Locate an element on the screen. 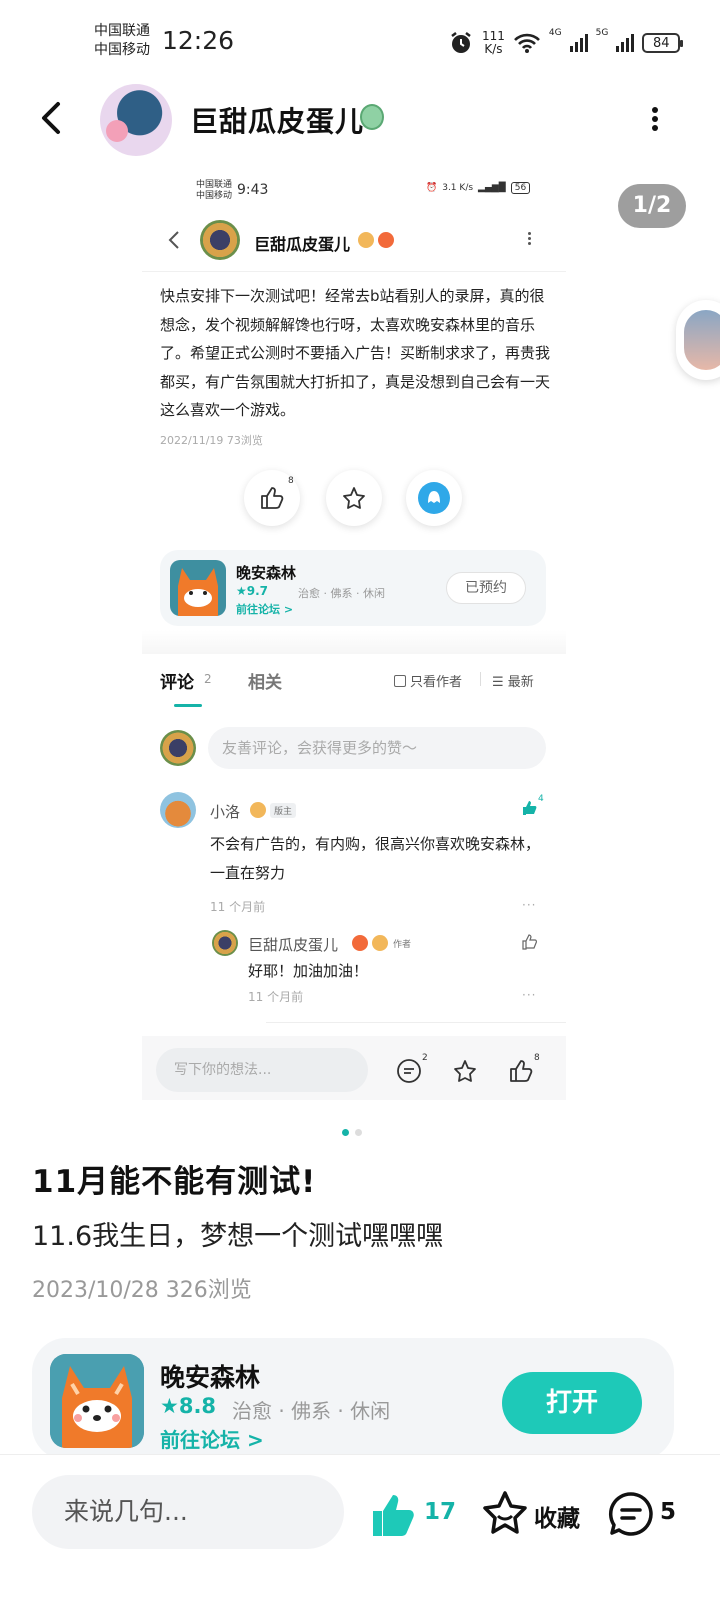  embedded-speed: 3.1 K/s is located at coordinates (458, 188).